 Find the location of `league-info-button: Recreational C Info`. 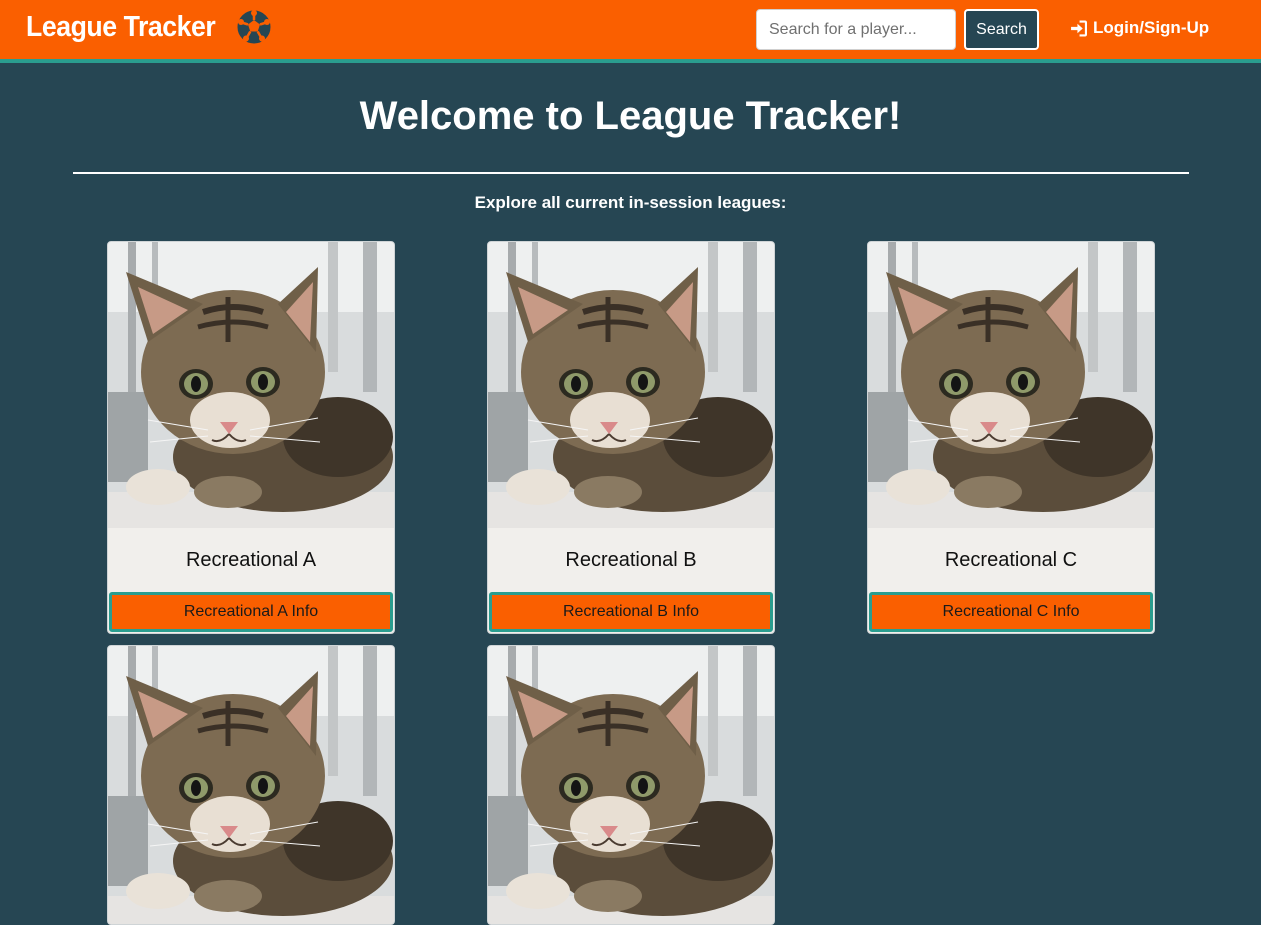

league-info-button: Recreational C Info is located at coordinates (1011, 612).